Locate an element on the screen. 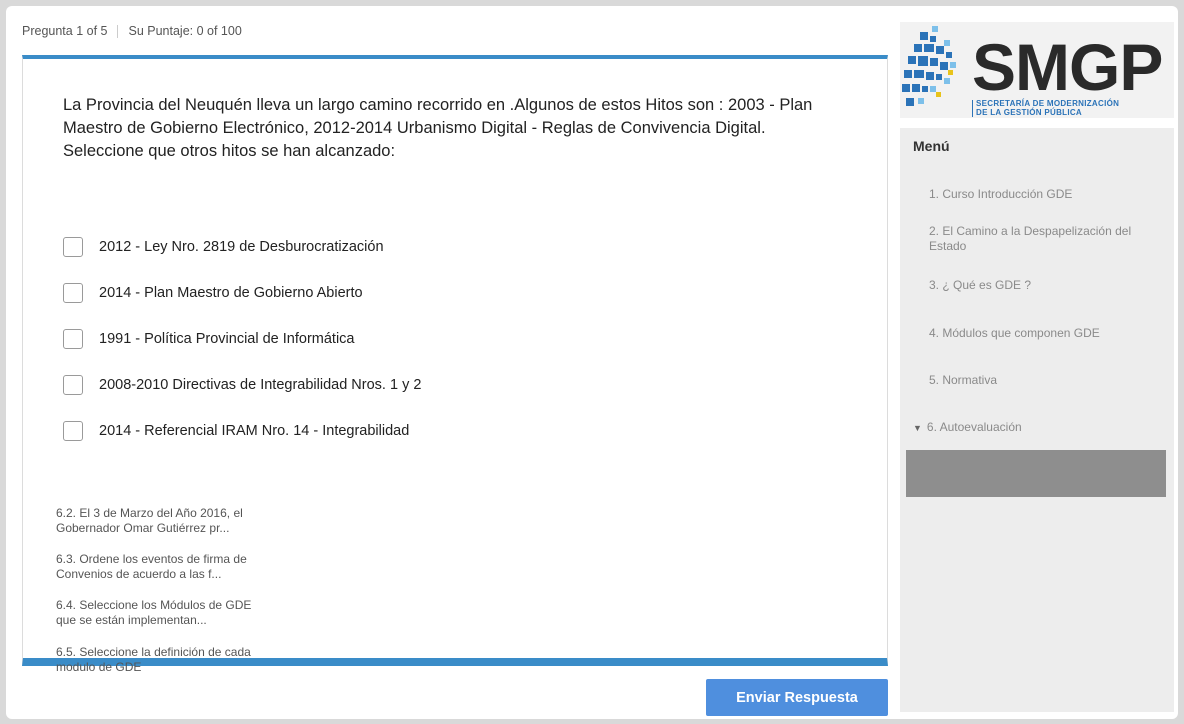 The height and width of the screenshot is (724, 1184). progress-bar-header: Pregunta 1 of 5 Su Puntaje: 0 of 100 is located at coordinates (132, 31).